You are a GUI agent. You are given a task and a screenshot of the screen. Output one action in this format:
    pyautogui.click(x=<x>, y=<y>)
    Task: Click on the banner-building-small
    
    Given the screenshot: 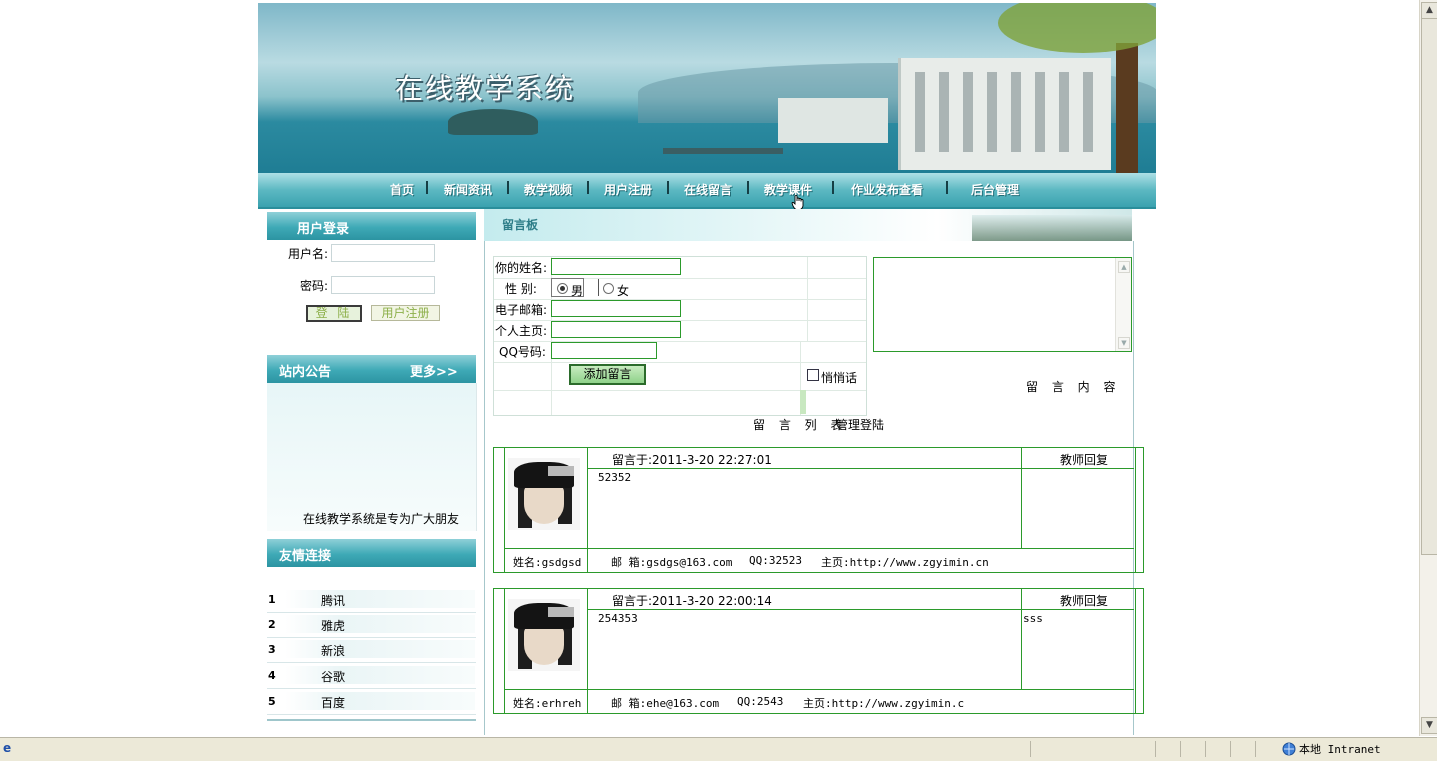 What is the action you would take?
    pyautogui.click(x=833, y=120)
    